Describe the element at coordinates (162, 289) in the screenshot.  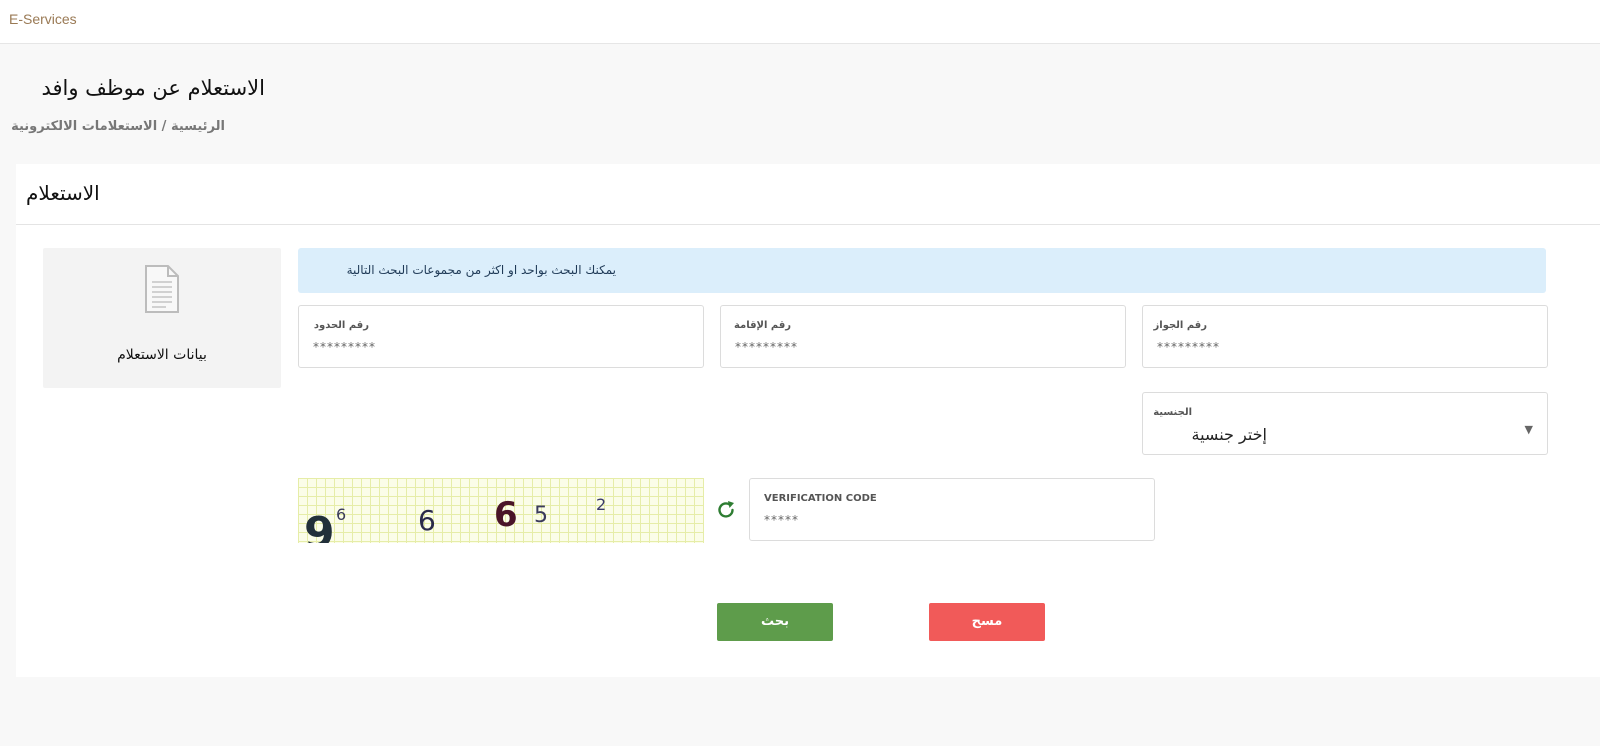
I see `document-icon` at that location.